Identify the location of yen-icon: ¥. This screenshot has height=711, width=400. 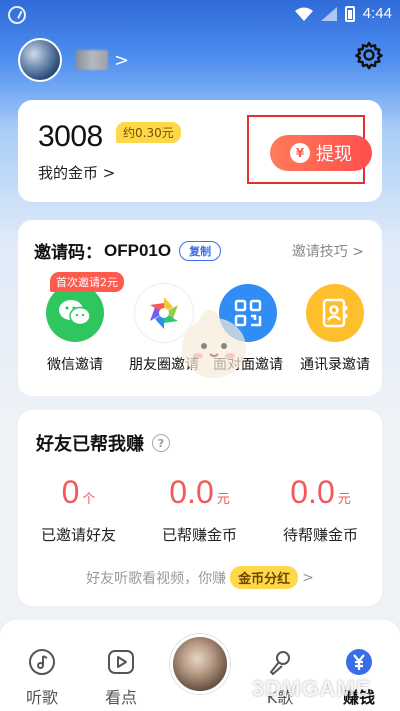
(300, 153).